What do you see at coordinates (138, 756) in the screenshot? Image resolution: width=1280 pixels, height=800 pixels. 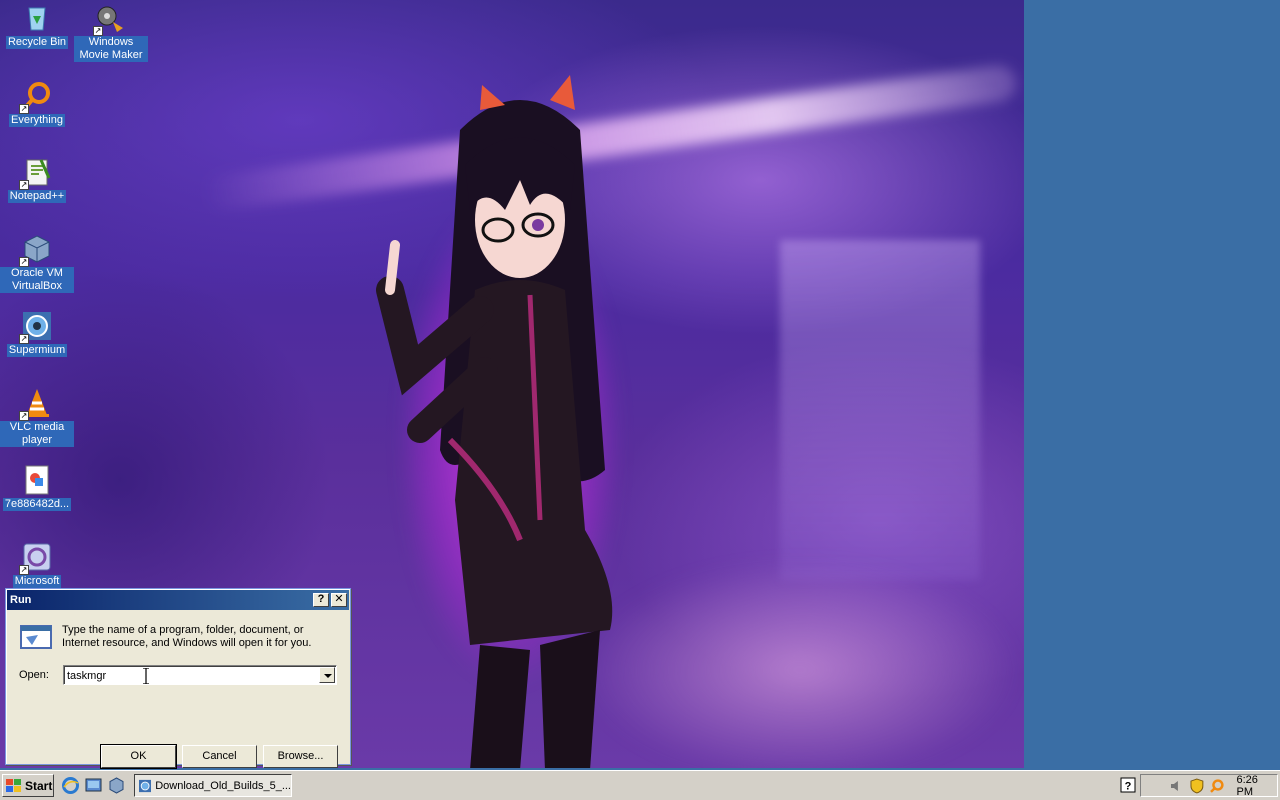 I see `ok-button: OK` at bounding box center [138, 756].